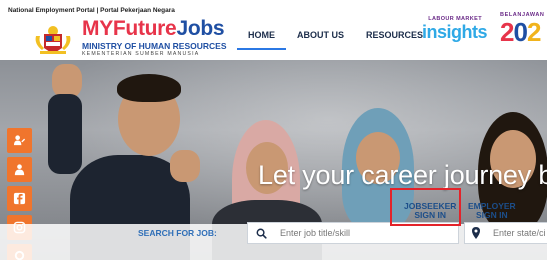 This screenshot has height=260, width=547. What do you see at coordinates (185, 166) in the screenshot?
I see `hero-person-man-fist2` at bounding box center [185, 166].